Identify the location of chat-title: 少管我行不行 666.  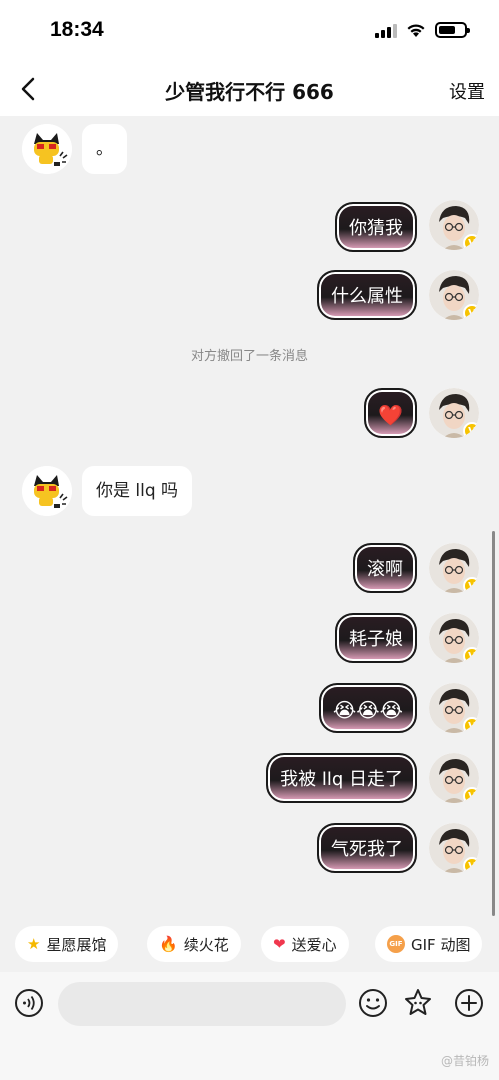
(249, 92).